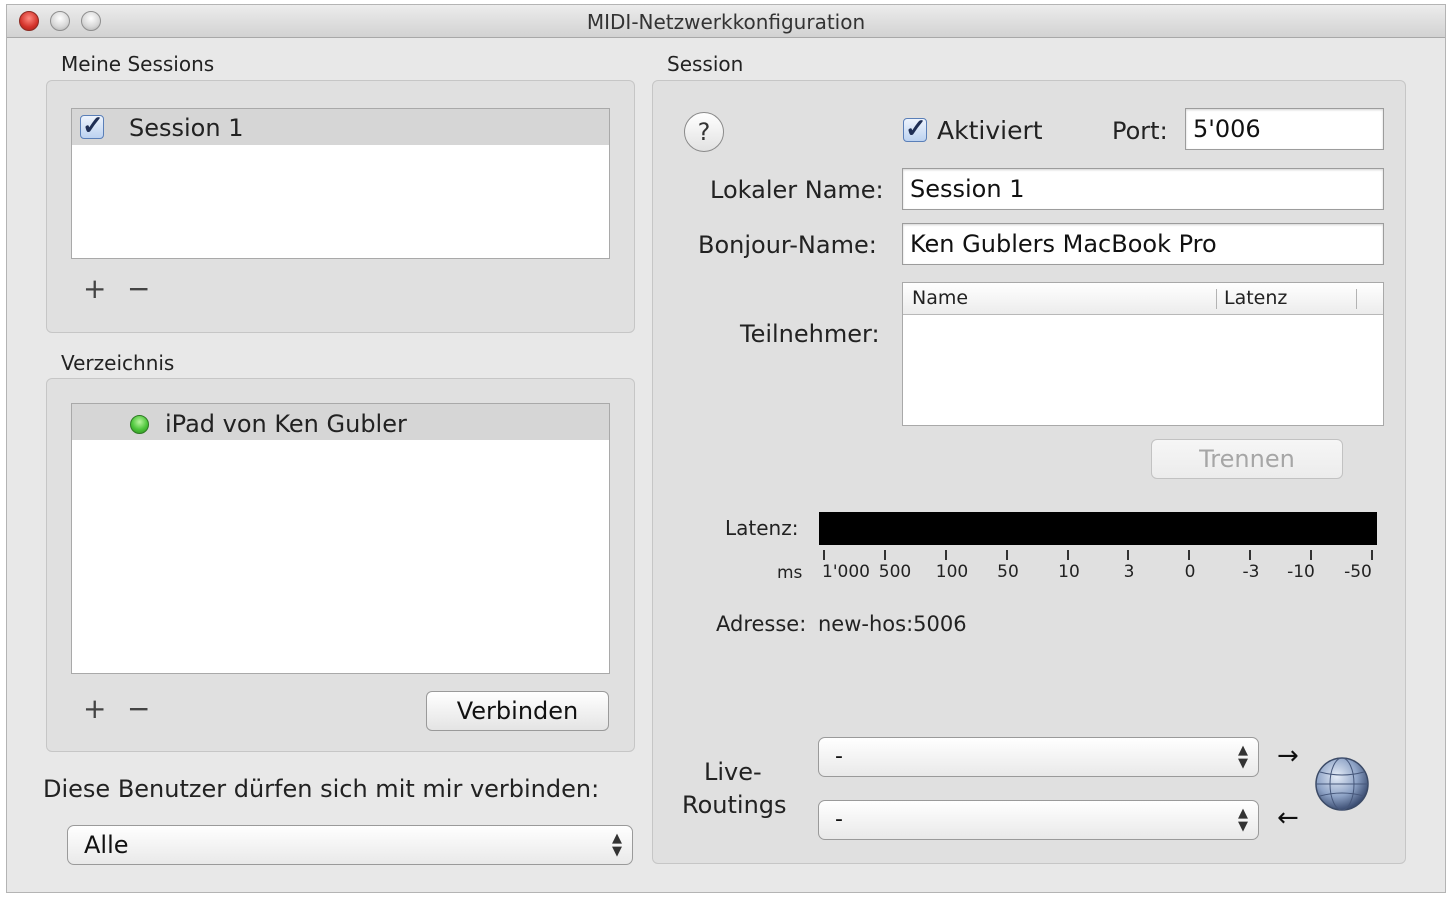 Image resolution: width=1453 pixels, height=897 pixels. I want to click on latency-tick-label: 0, so click(1190, 572).